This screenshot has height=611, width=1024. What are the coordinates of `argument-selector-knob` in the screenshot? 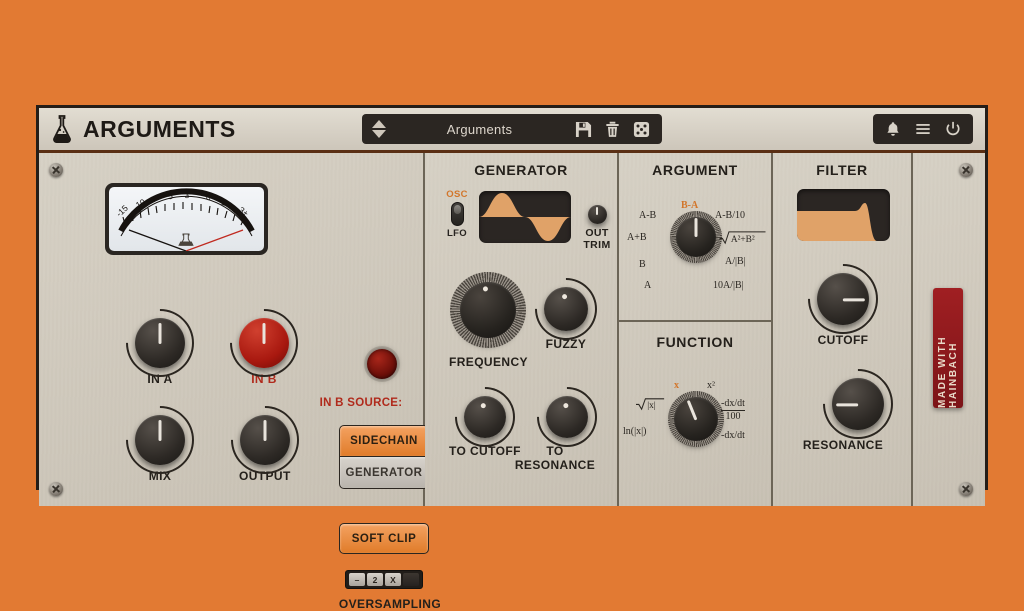 It's located at (696, 237).